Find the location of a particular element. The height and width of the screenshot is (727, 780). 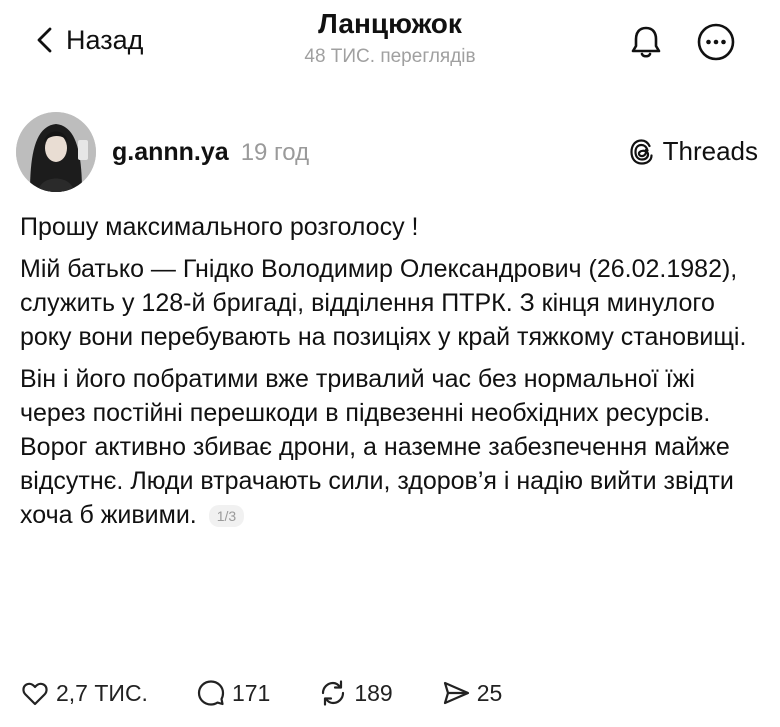

thread-pager-badge: 1/3 is located at coordinates (226, 516).